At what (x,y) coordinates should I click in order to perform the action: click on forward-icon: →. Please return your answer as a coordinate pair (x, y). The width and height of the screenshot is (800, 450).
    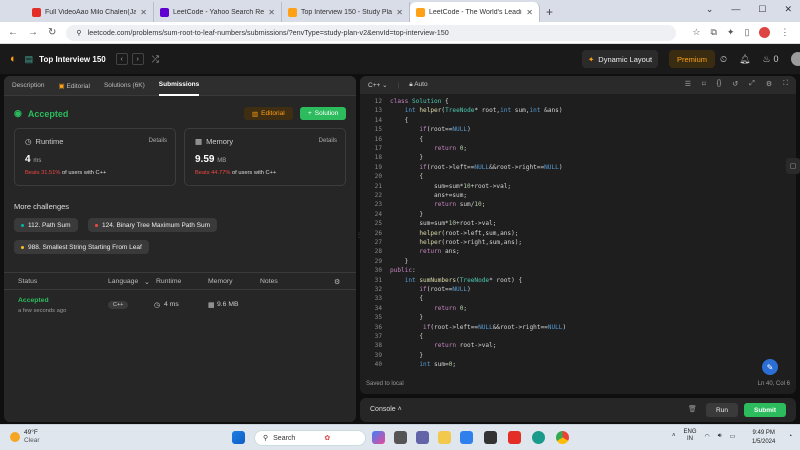
    Looking at the image, I should click on (33, 32).